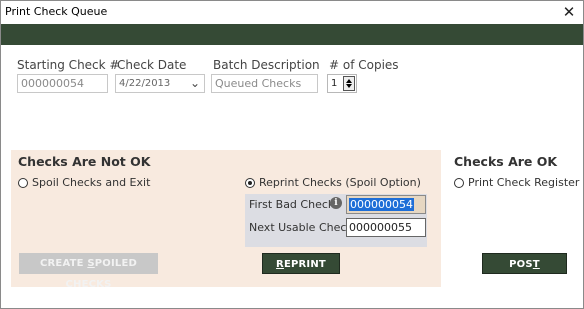 The width and height of the screenshot is (584, 309). I want to click on reprint-label: EPRINT, so click(304, 264).